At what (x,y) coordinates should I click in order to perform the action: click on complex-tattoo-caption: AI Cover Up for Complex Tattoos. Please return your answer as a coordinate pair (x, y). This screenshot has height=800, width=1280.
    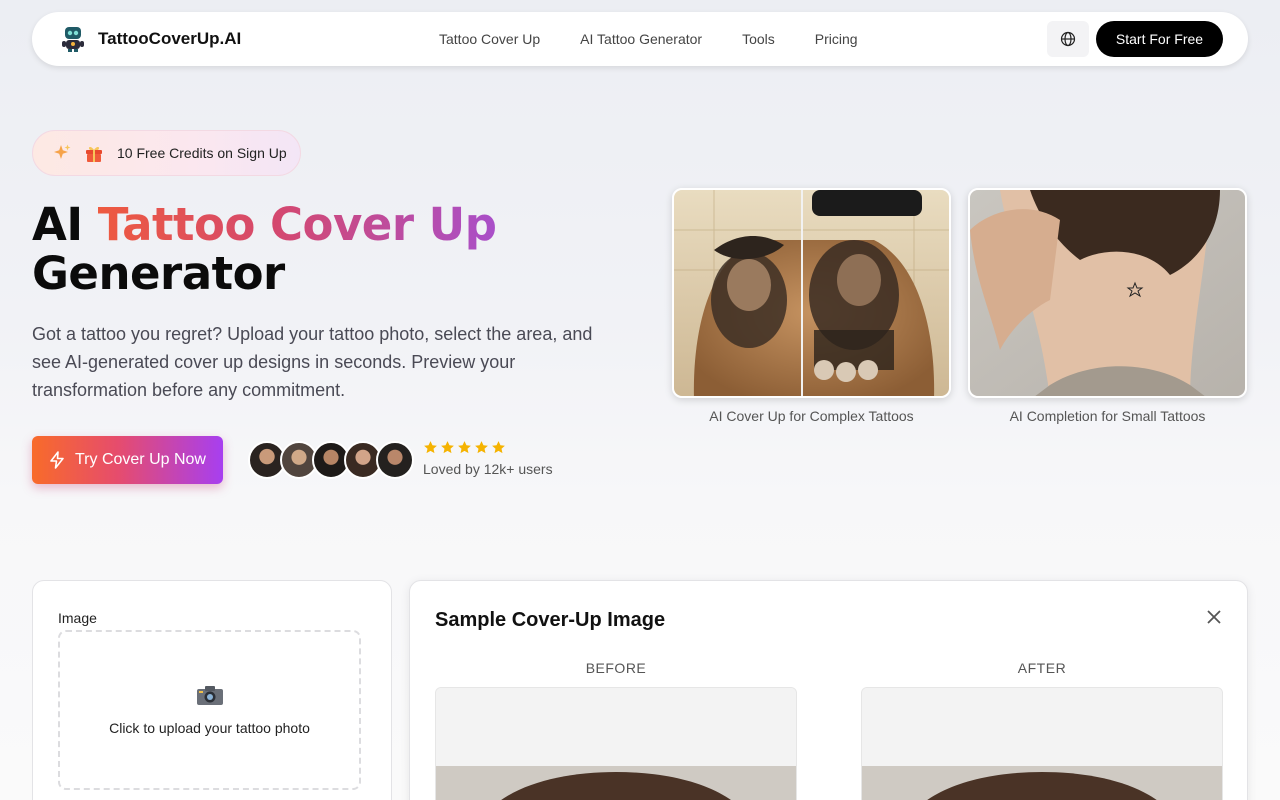
    Looking at the image, I should click on (811, 416).